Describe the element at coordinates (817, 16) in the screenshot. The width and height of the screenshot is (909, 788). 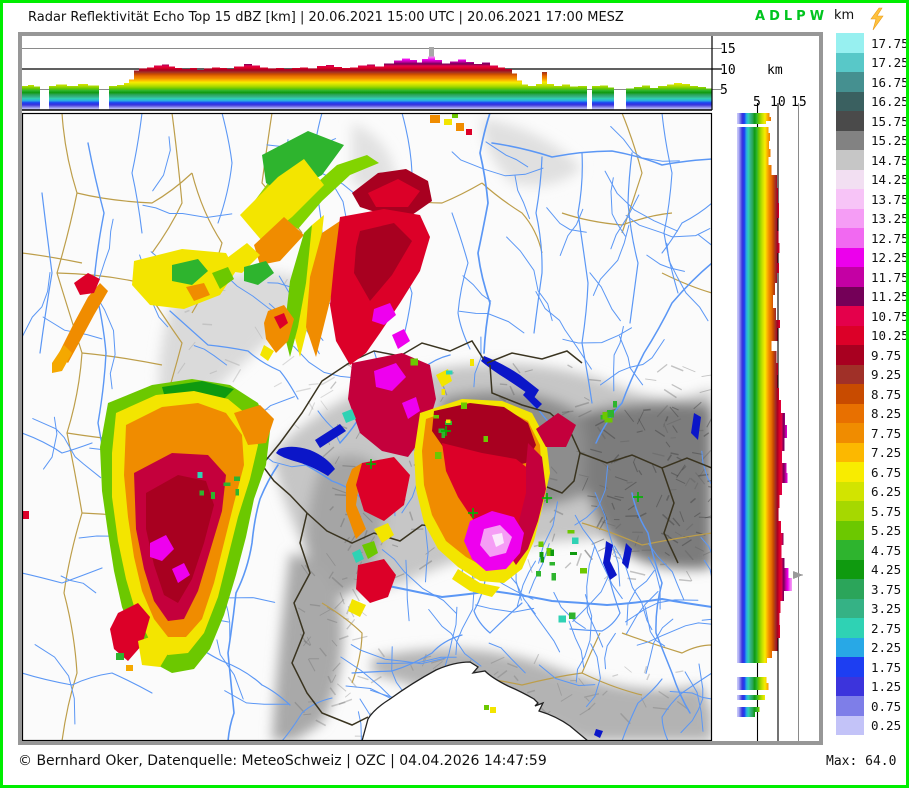
I see `station-letter-w: W` at that location.